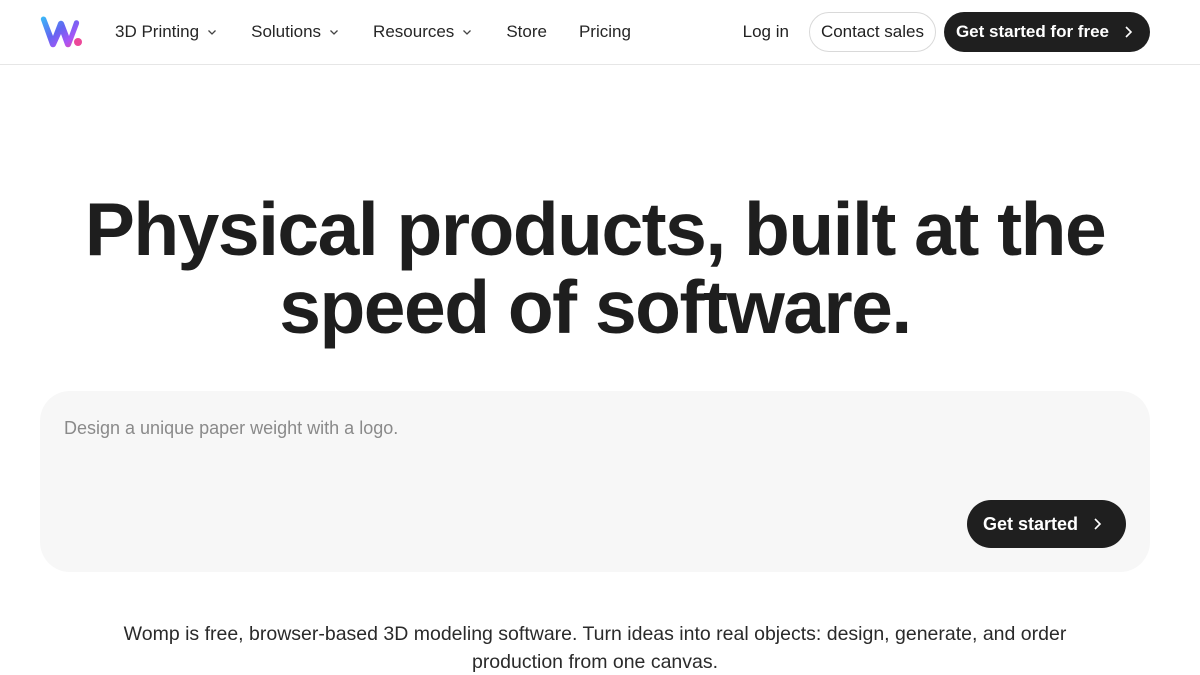 This screenshot has width=1200, height=675. I want to click on nav-resources: Resources, so click(423, 32).